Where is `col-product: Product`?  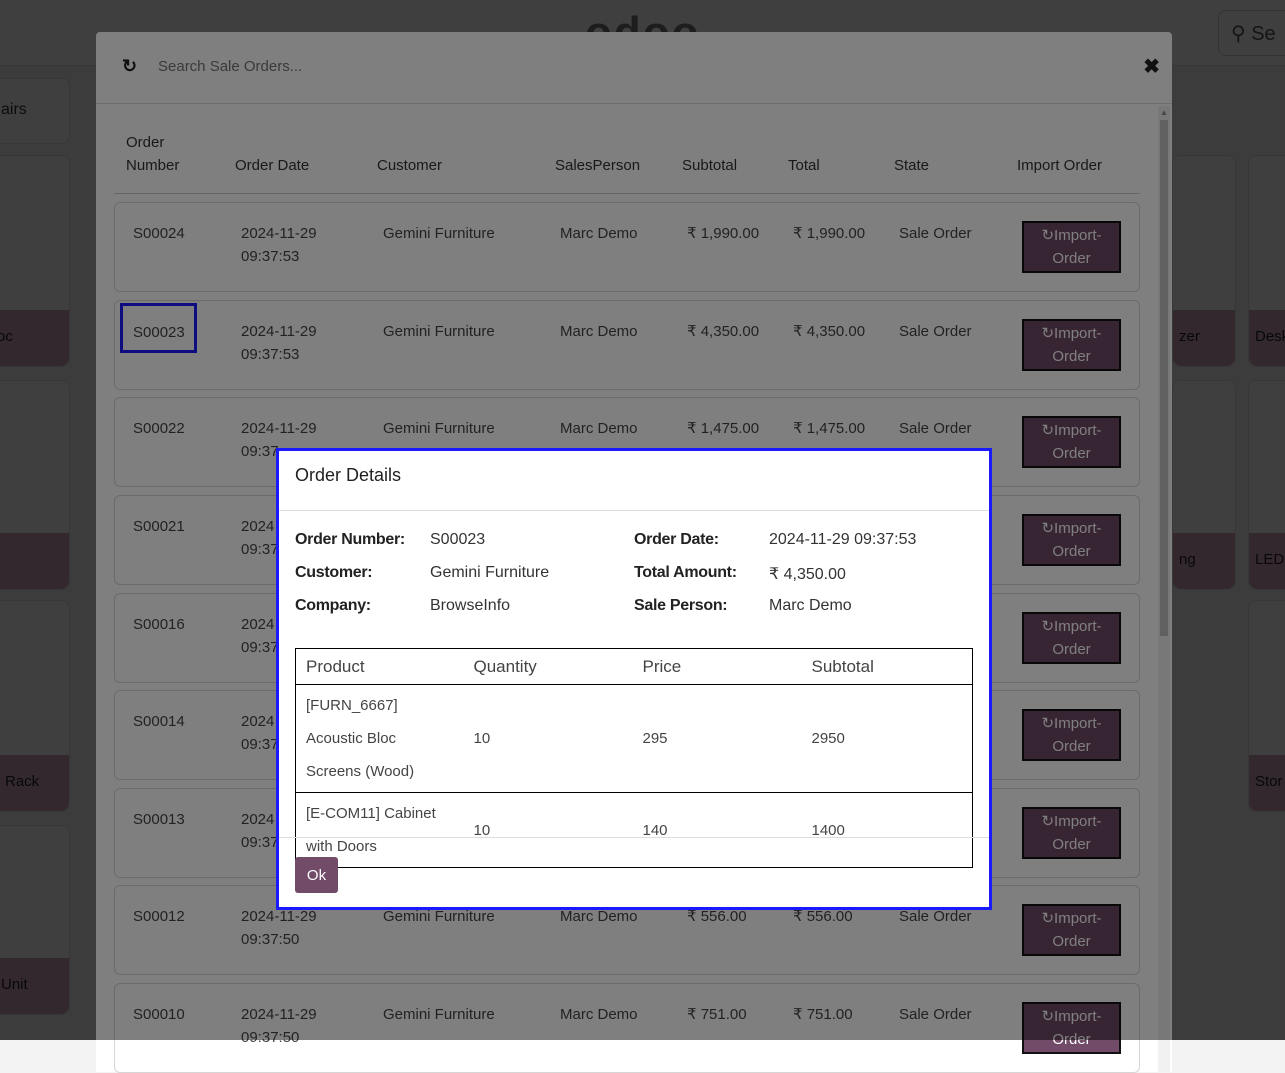
col-product: Product is located at coordinates (379, 666).